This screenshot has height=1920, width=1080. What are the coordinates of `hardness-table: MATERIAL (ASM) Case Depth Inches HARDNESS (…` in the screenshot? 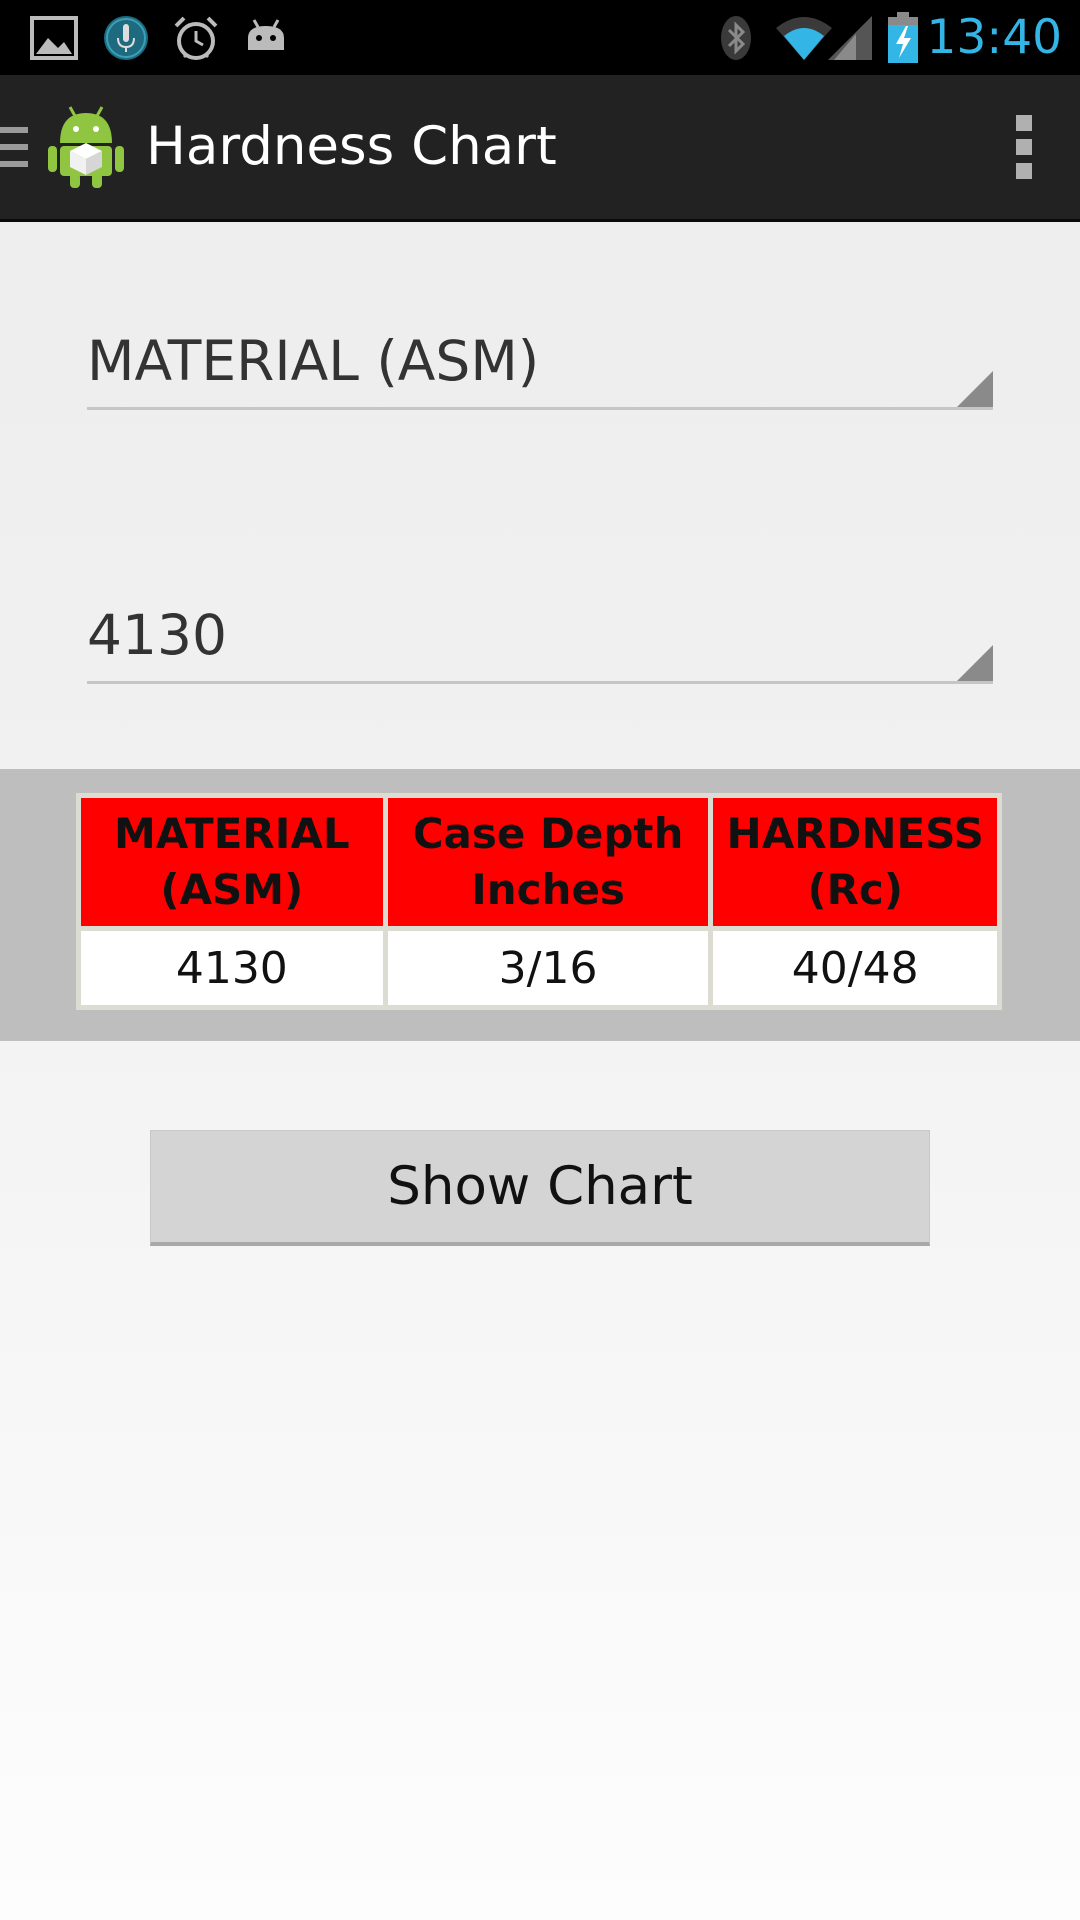 It's located at (539, 901).